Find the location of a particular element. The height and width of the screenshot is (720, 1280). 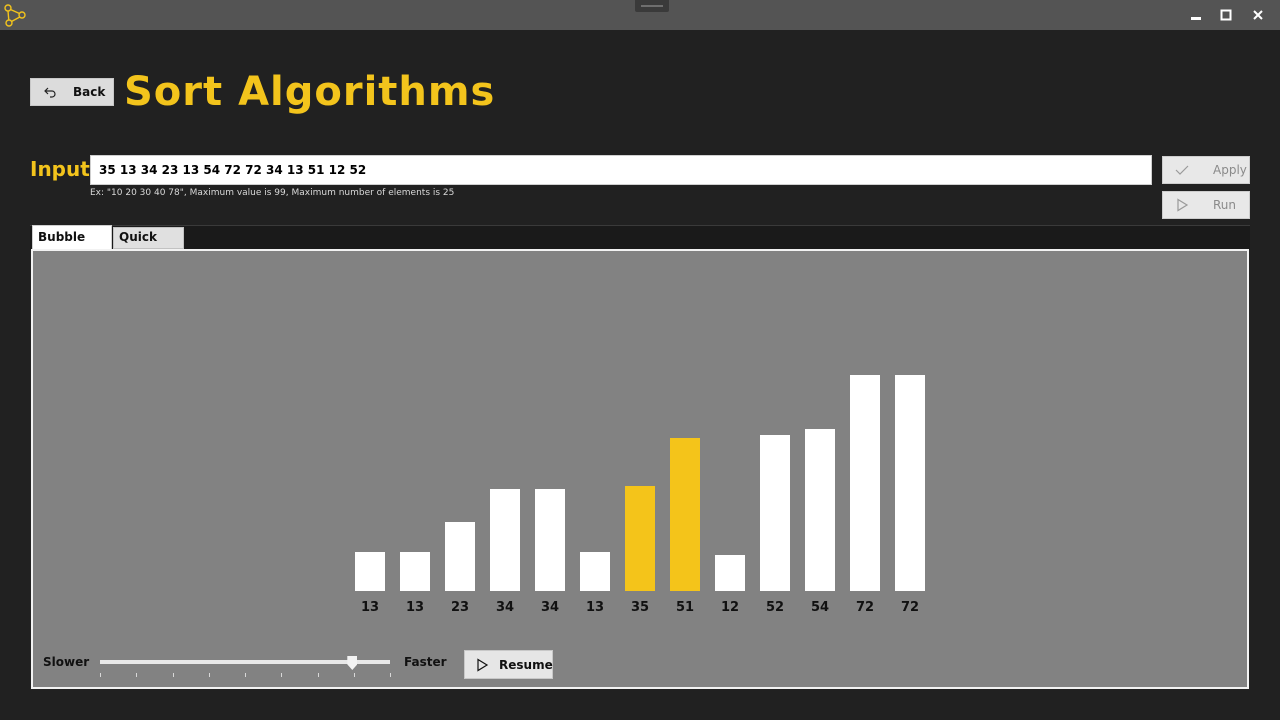

tab-bubble-sort: Bubble Sort is located at coordinates (72, 245).